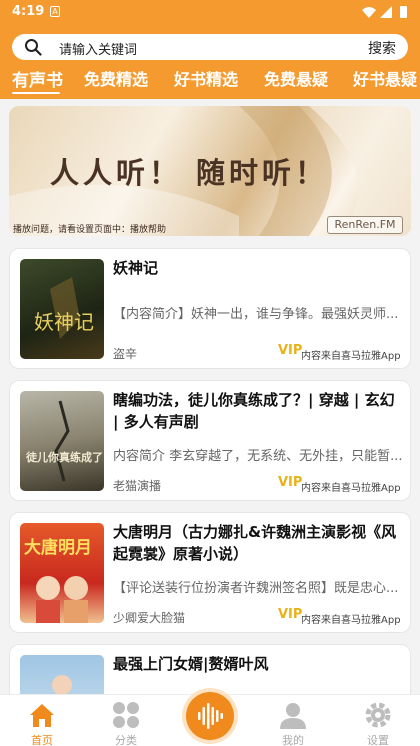  I want to click on signal-icon, so click(386, 12).